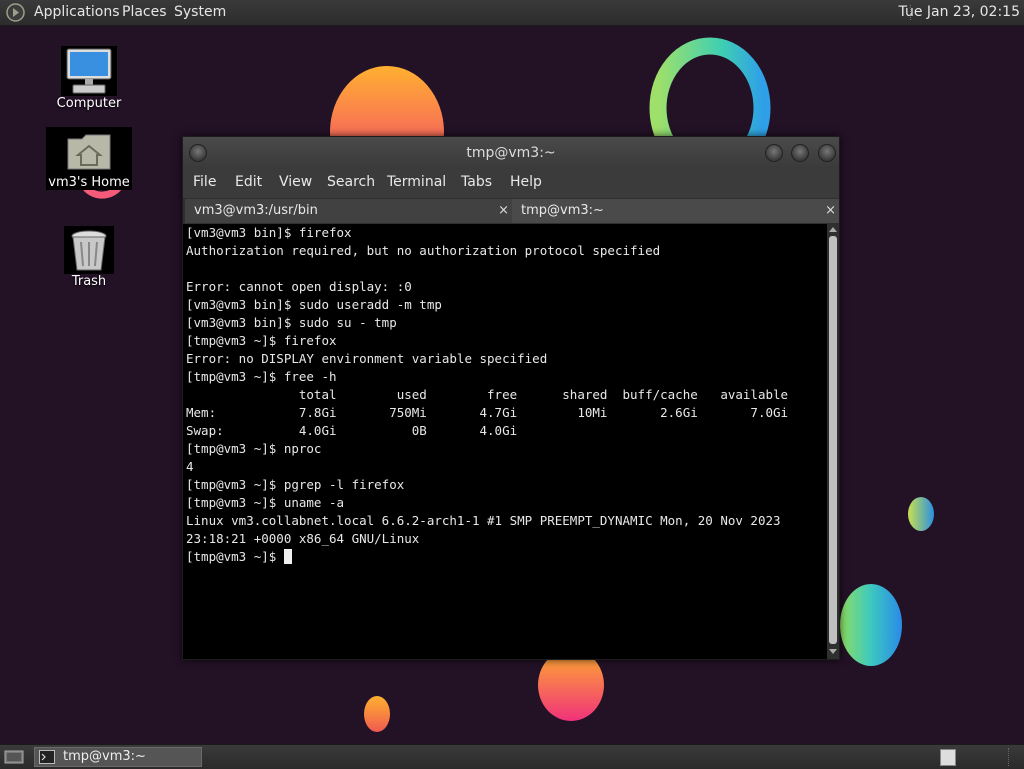 This screenshot has height=769, width=1024. I want to click on clock: Tue Jan 23, 02:15, so click(959, 12).